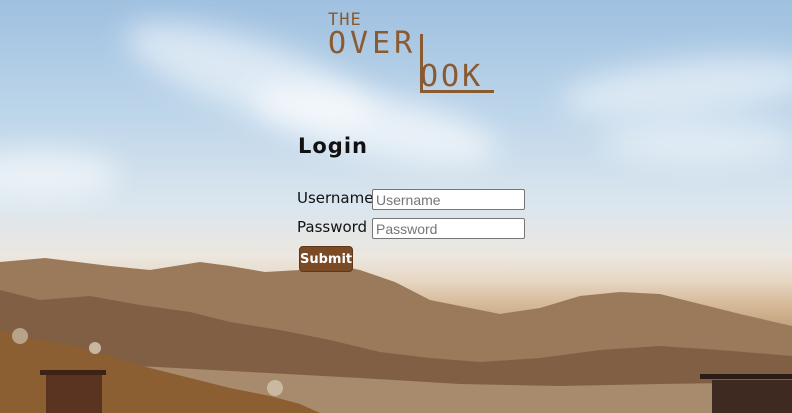 The width and height of the screenshot is (792, 413). I want to click on username-label: Username, so click(335, 198).